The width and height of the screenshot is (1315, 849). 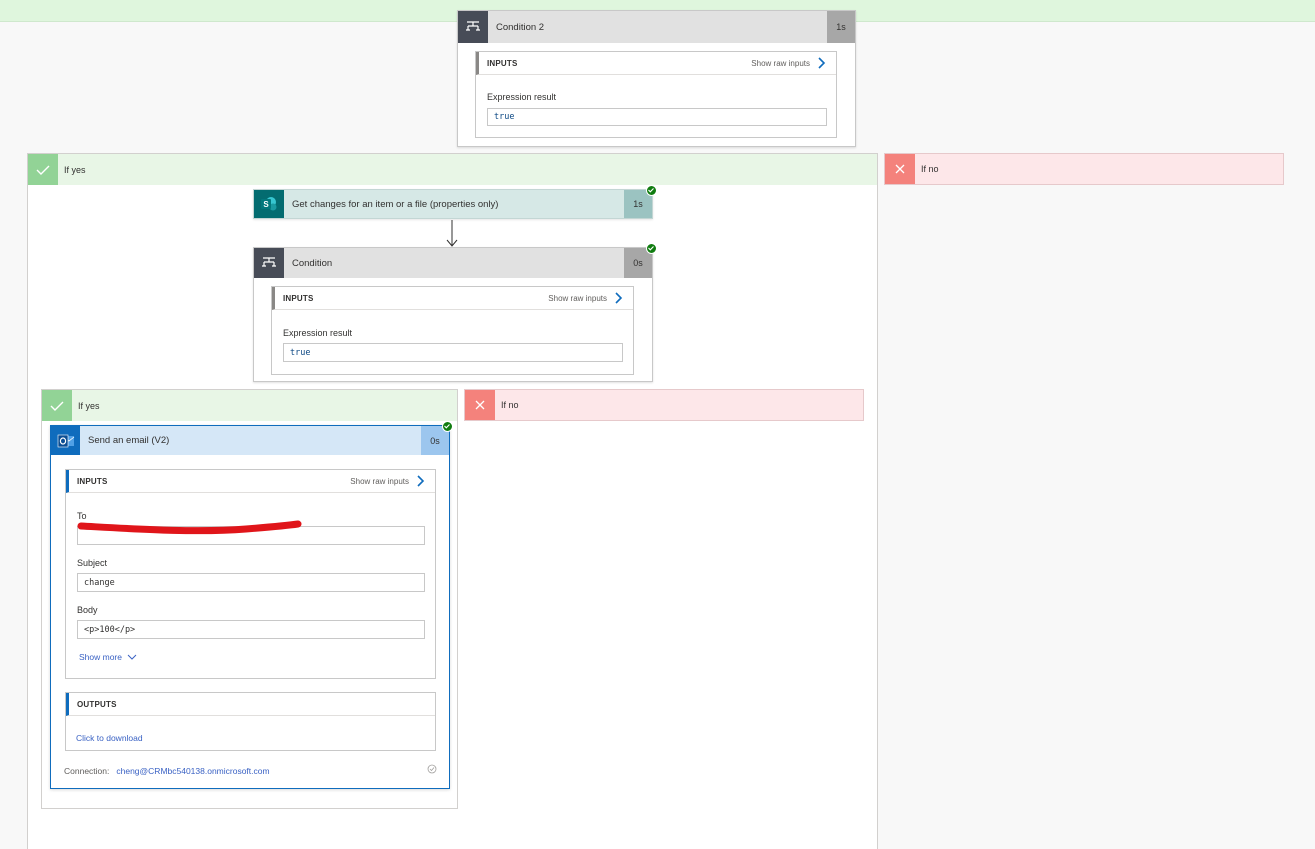 I want to click on condition-2-duration: 1s, so click(x=841, y=27).